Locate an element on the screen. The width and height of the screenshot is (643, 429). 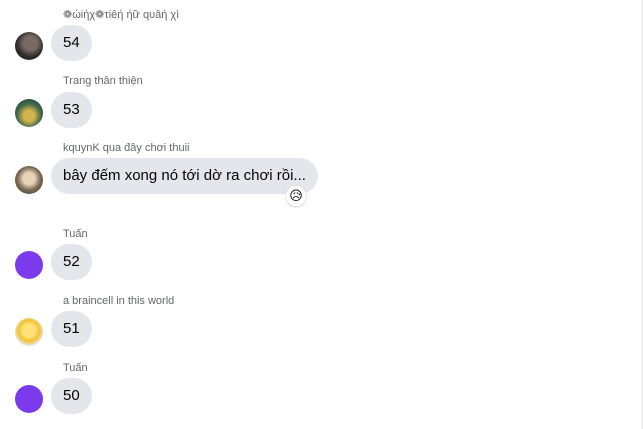
message-bubble: 54 is located at coordinates (71, 43).